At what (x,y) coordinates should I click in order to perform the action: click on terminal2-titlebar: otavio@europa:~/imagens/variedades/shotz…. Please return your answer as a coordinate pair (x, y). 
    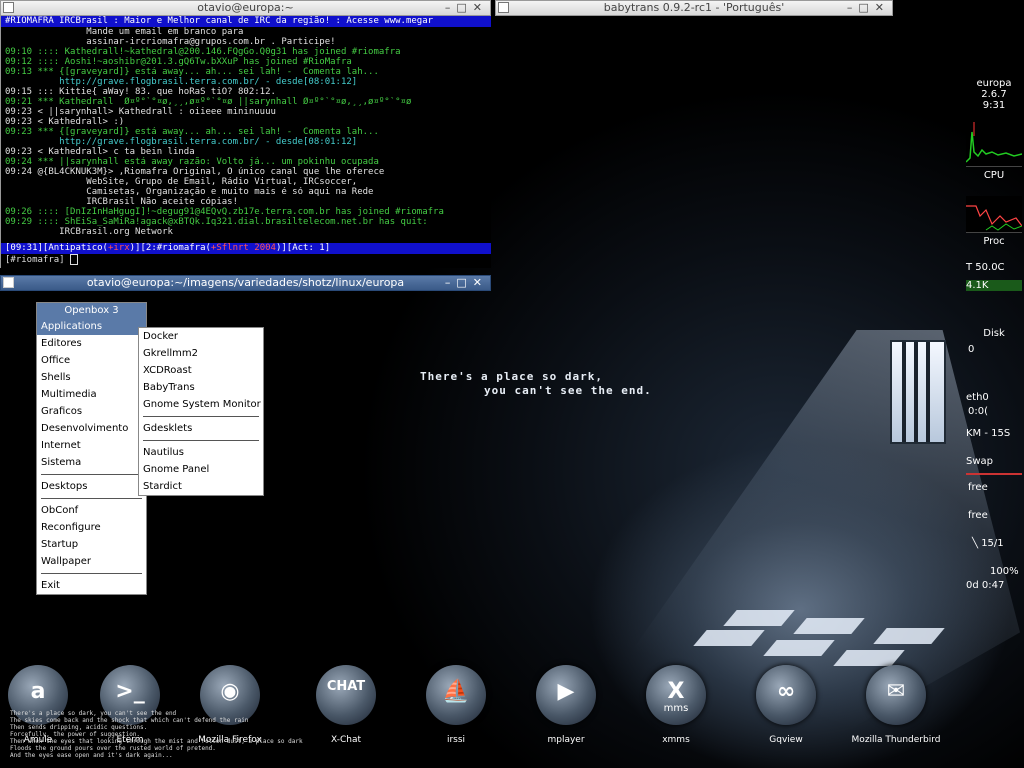
    Looking at the image, I should click on (245, 283).